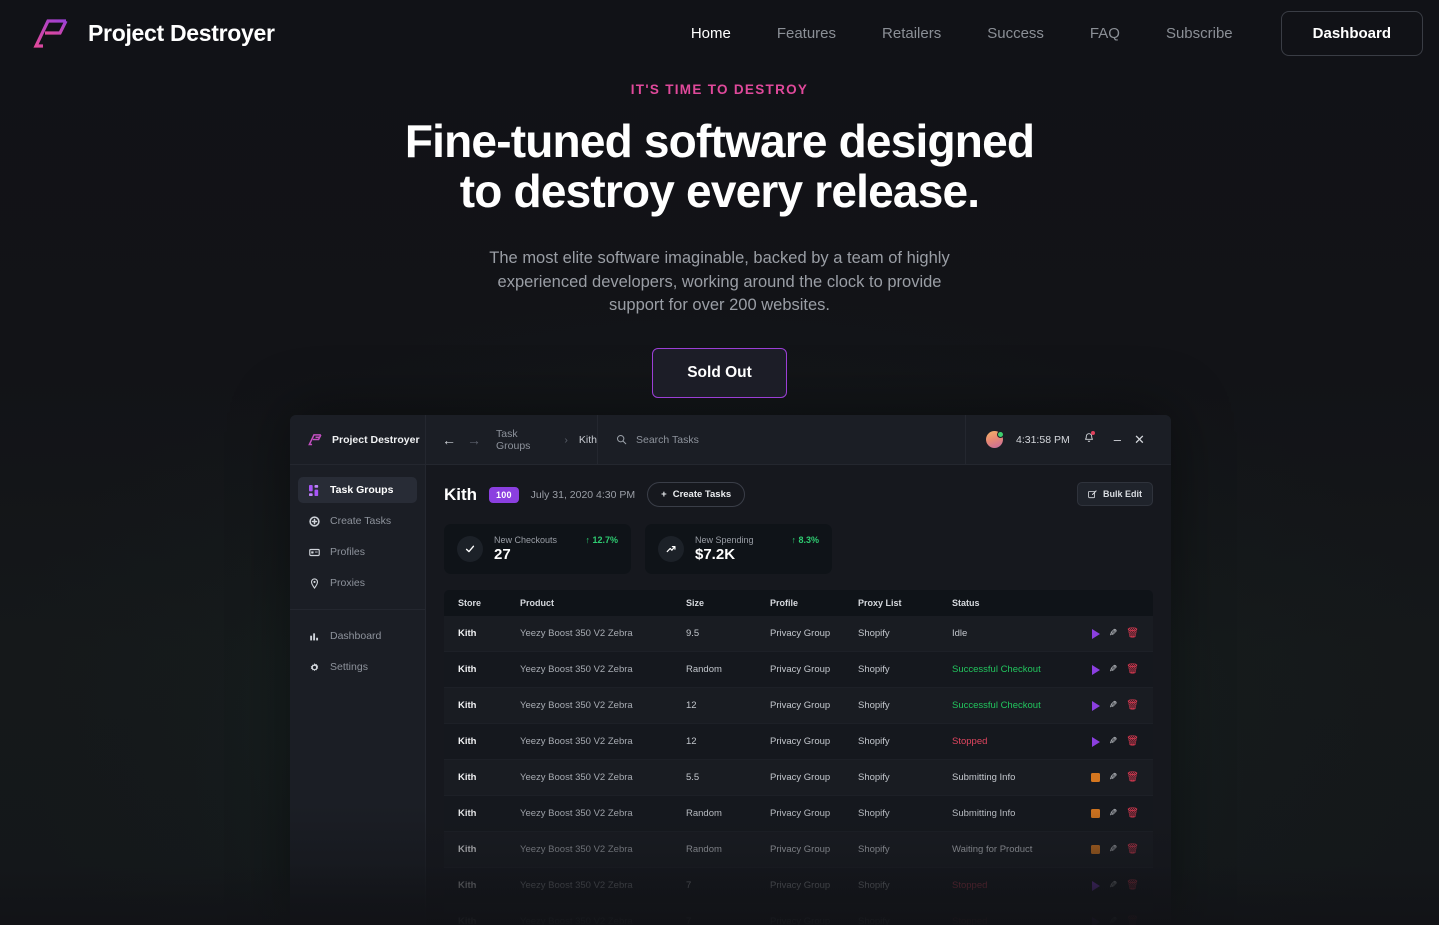 This screenshot has width=1439, height=925. What do you see at coordinates (363, 490) in the screenshot?
I see `sidebar-item-task-groups: Task Groups` at bounding box center [363, 490].